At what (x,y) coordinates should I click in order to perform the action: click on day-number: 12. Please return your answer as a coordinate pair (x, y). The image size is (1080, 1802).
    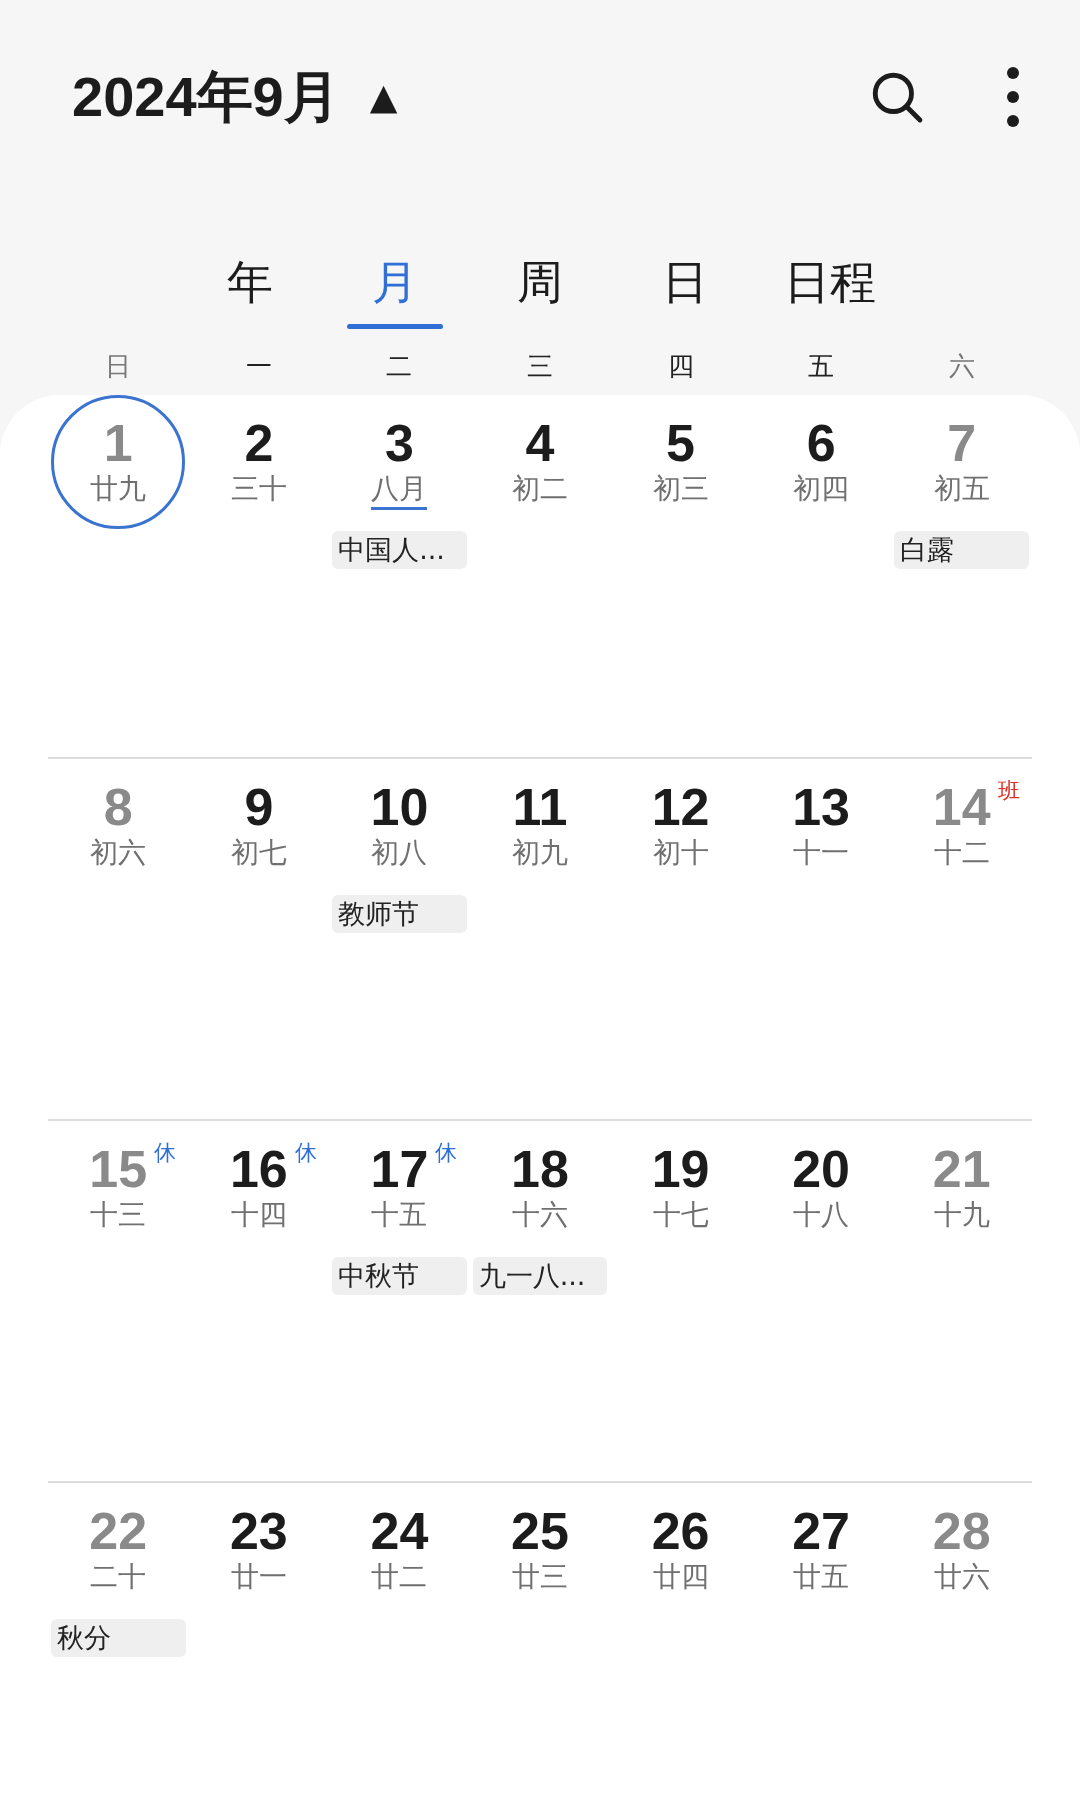
    Looking at the image, I should click on (680, 806).